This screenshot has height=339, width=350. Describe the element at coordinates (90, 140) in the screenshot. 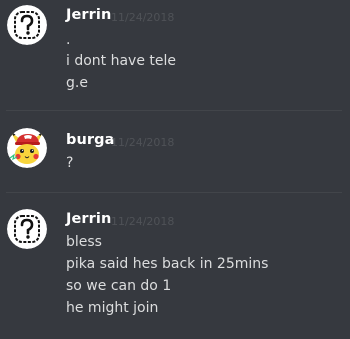

I see `message-author: burga` at that location.